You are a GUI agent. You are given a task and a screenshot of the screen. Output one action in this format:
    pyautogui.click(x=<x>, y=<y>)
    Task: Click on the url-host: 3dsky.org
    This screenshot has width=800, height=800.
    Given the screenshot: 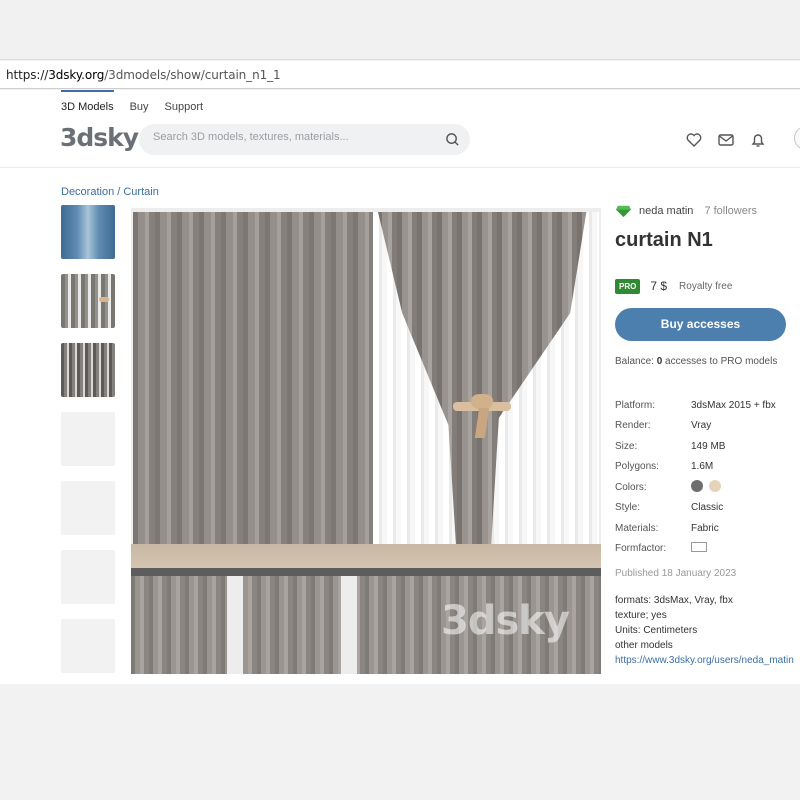 What is the action you would take?
    pyautogui.click(x=76, y=75)
    